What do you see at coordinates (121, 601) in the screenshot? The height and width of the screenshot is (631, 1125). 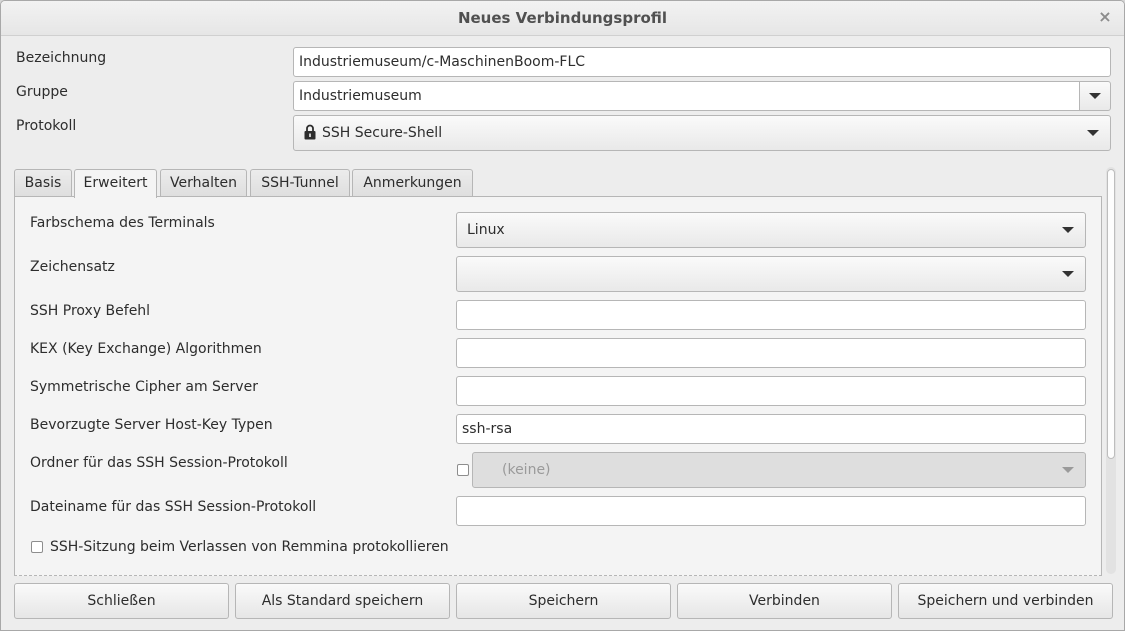 I see `close-button: Schließen` at bounding box center [121, 601].